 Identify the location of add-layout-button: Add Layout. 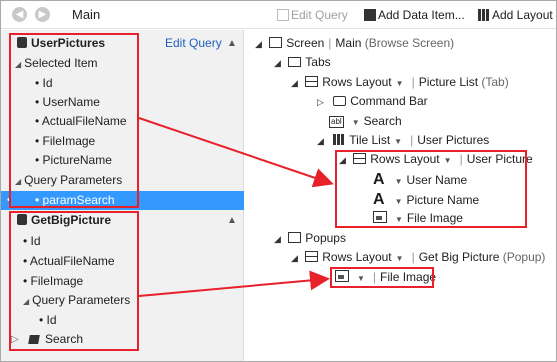
(515, 15).